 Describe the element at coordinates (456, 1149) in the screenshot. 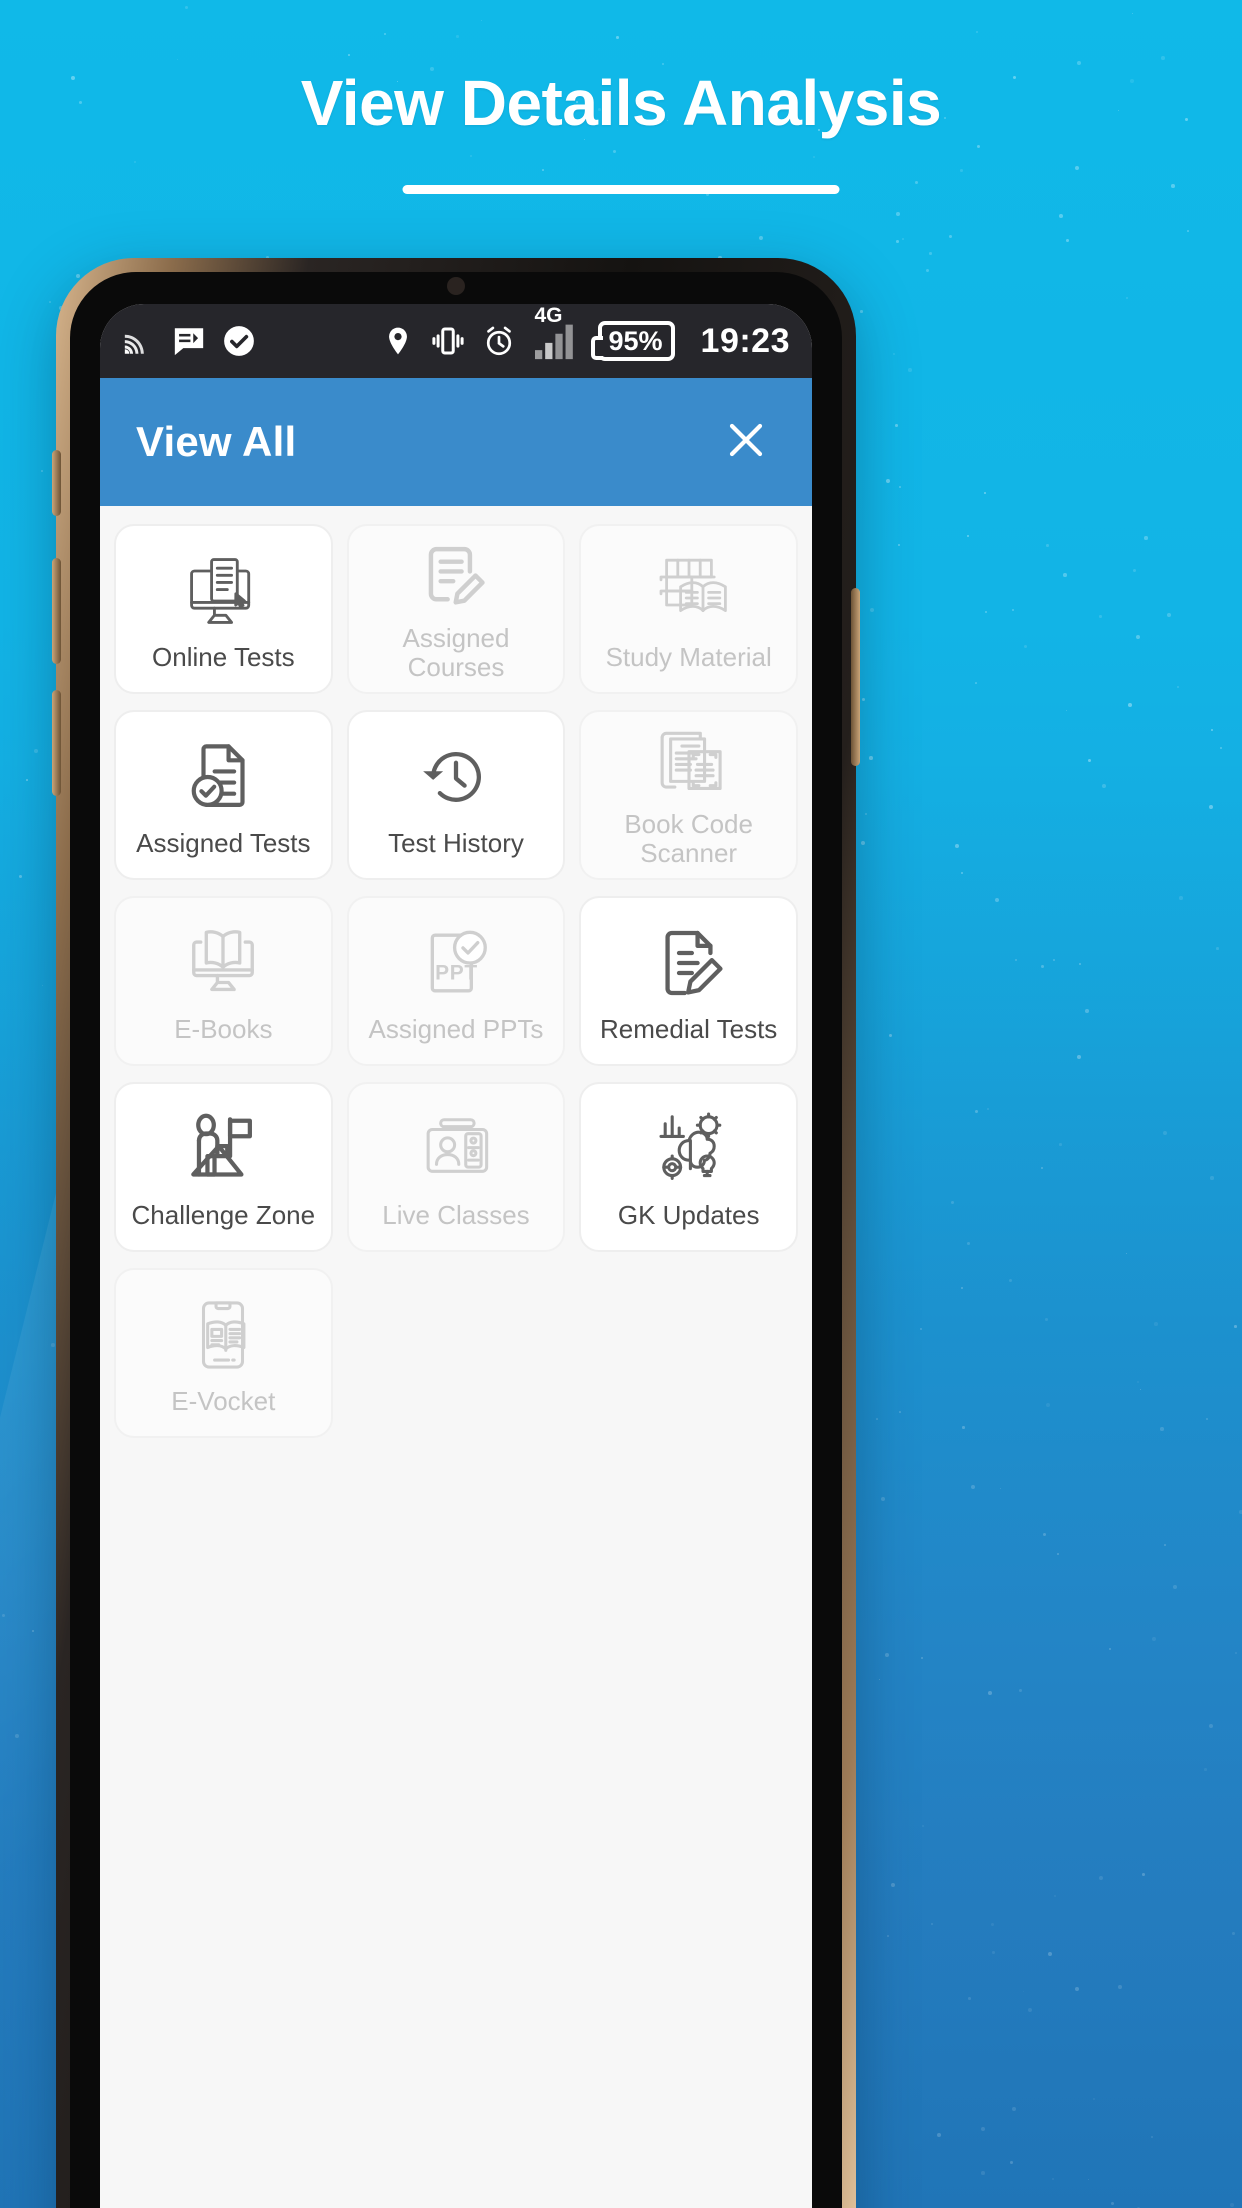

I see `video-classroom-icon` at that location.